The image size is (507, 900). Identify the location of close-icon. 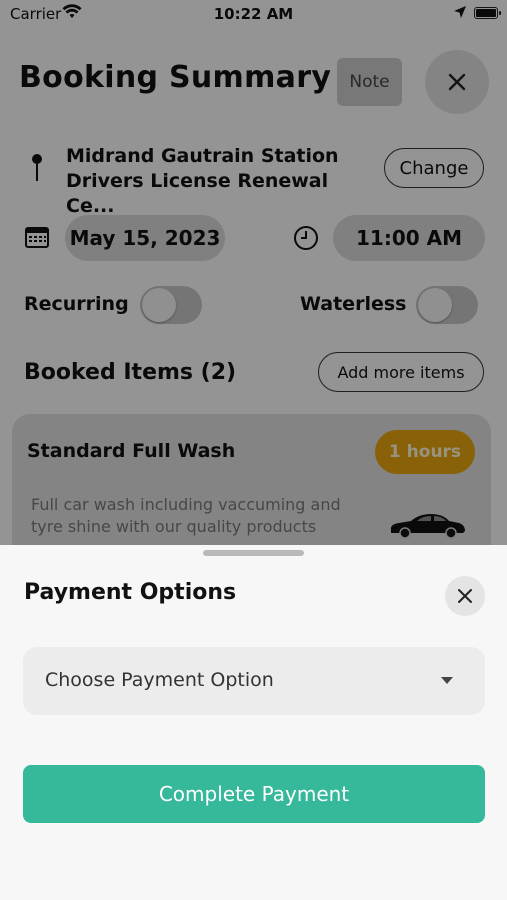
(465, 596).